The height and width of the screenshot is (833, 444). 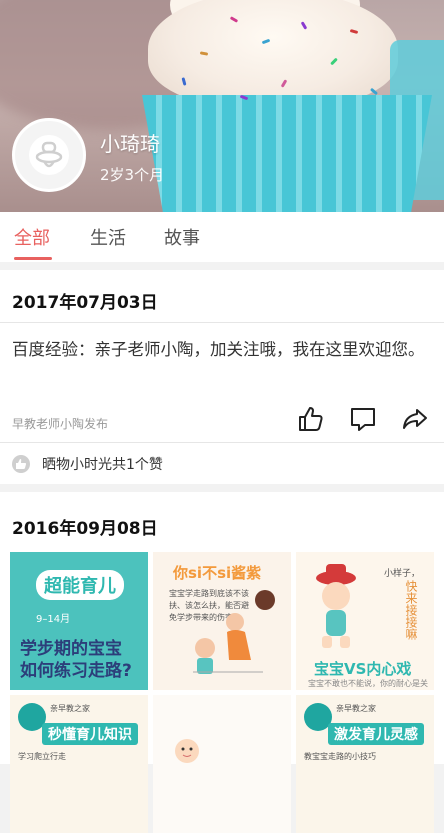 What do you see at coordinates (90, 734) in the screenshot?
I see `image-title: 秒懂育儿知识` at bounding box center [90, 734].